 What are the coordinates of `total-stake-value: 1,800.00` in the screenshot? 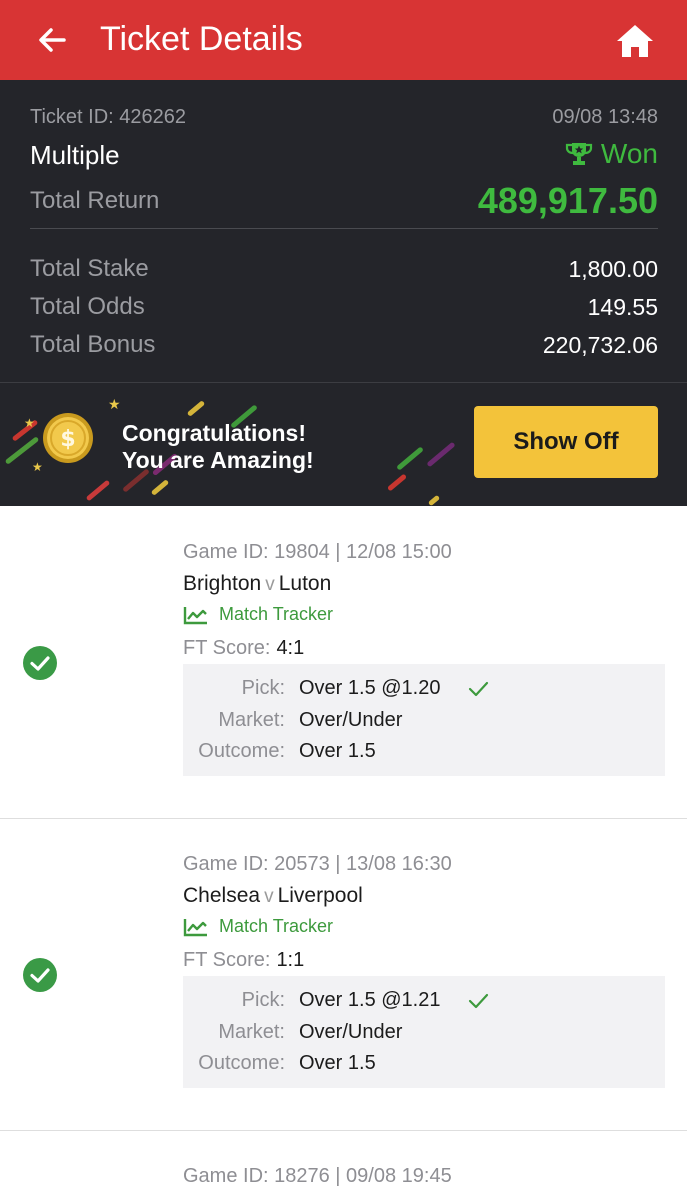 It's located at (613, 269).